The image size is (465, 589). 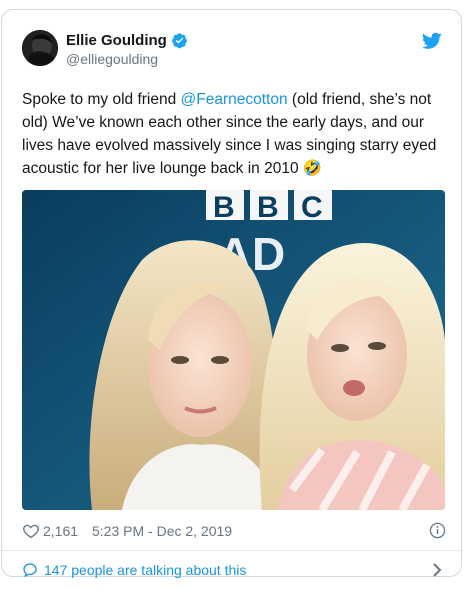 I want to click on info-icon, so click(x=437, y=530).